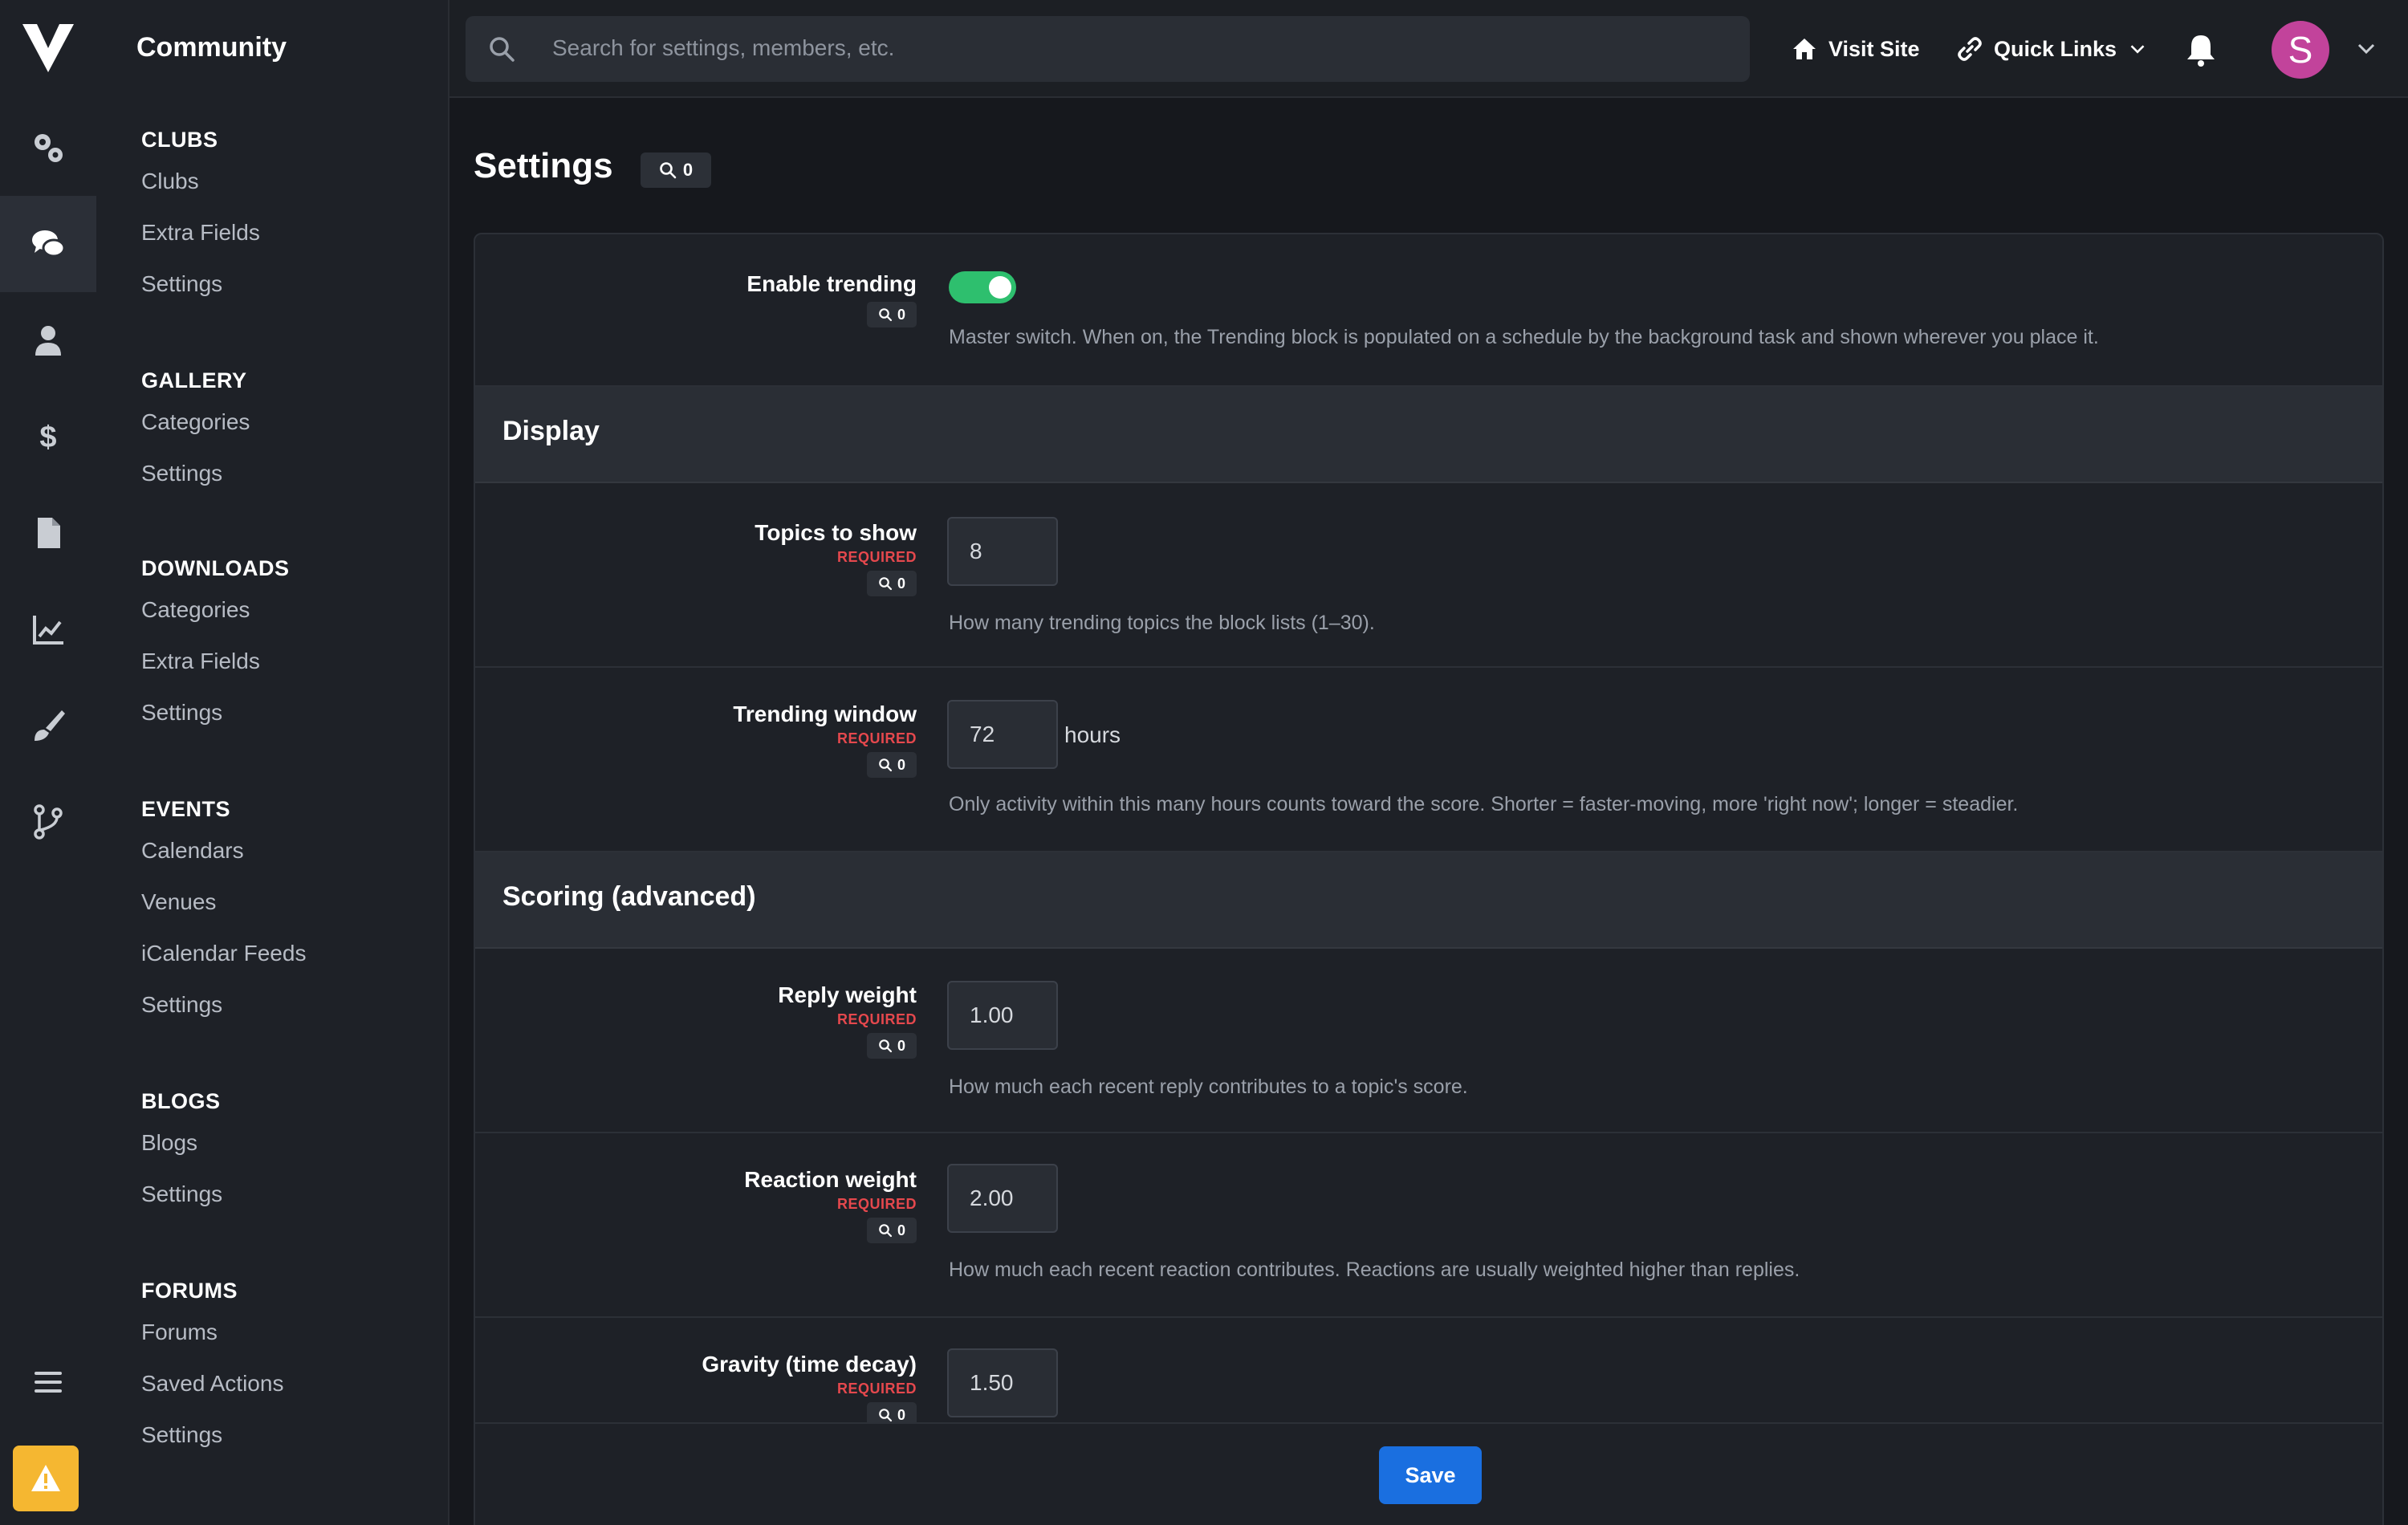 This screenshot has height=1525, width=2408. I want to click on rail-item-members, so click(48, 340).